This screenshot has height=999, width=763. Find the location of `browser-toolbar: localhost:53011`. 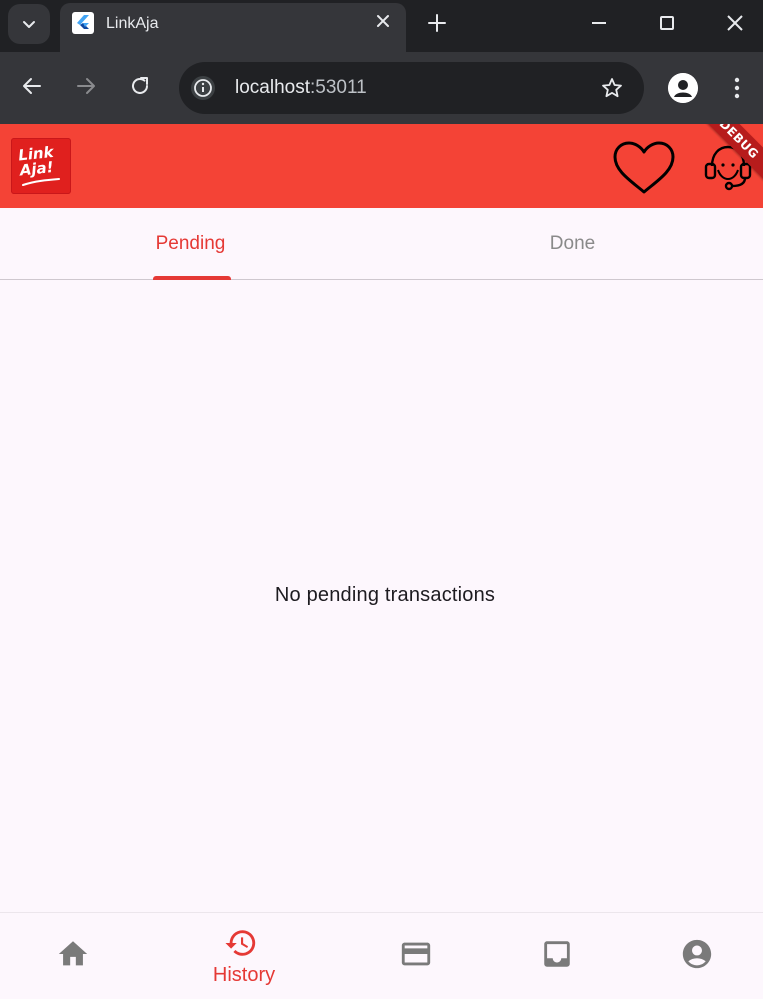

browser-toolbar: localhost:53011 is located at coordinates (381, 88).